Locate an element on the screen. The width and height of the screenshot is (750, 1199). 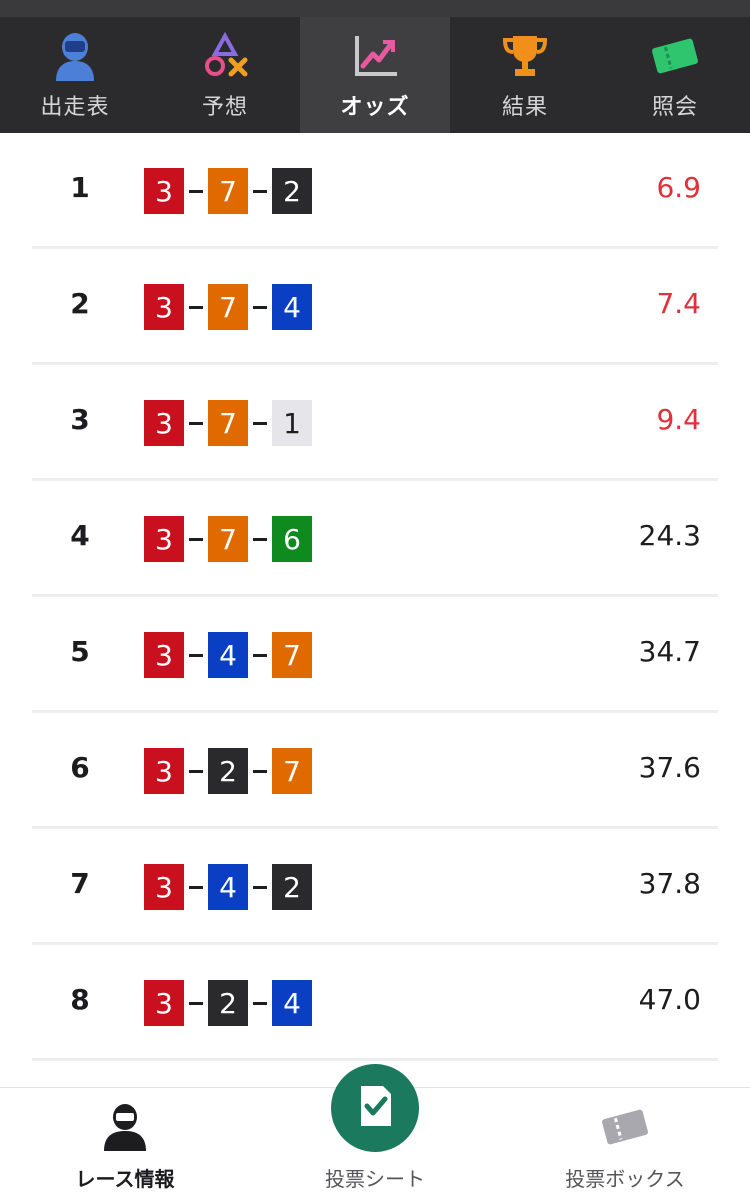
prediction-shapes-icon is located at coordinates (225, 56).